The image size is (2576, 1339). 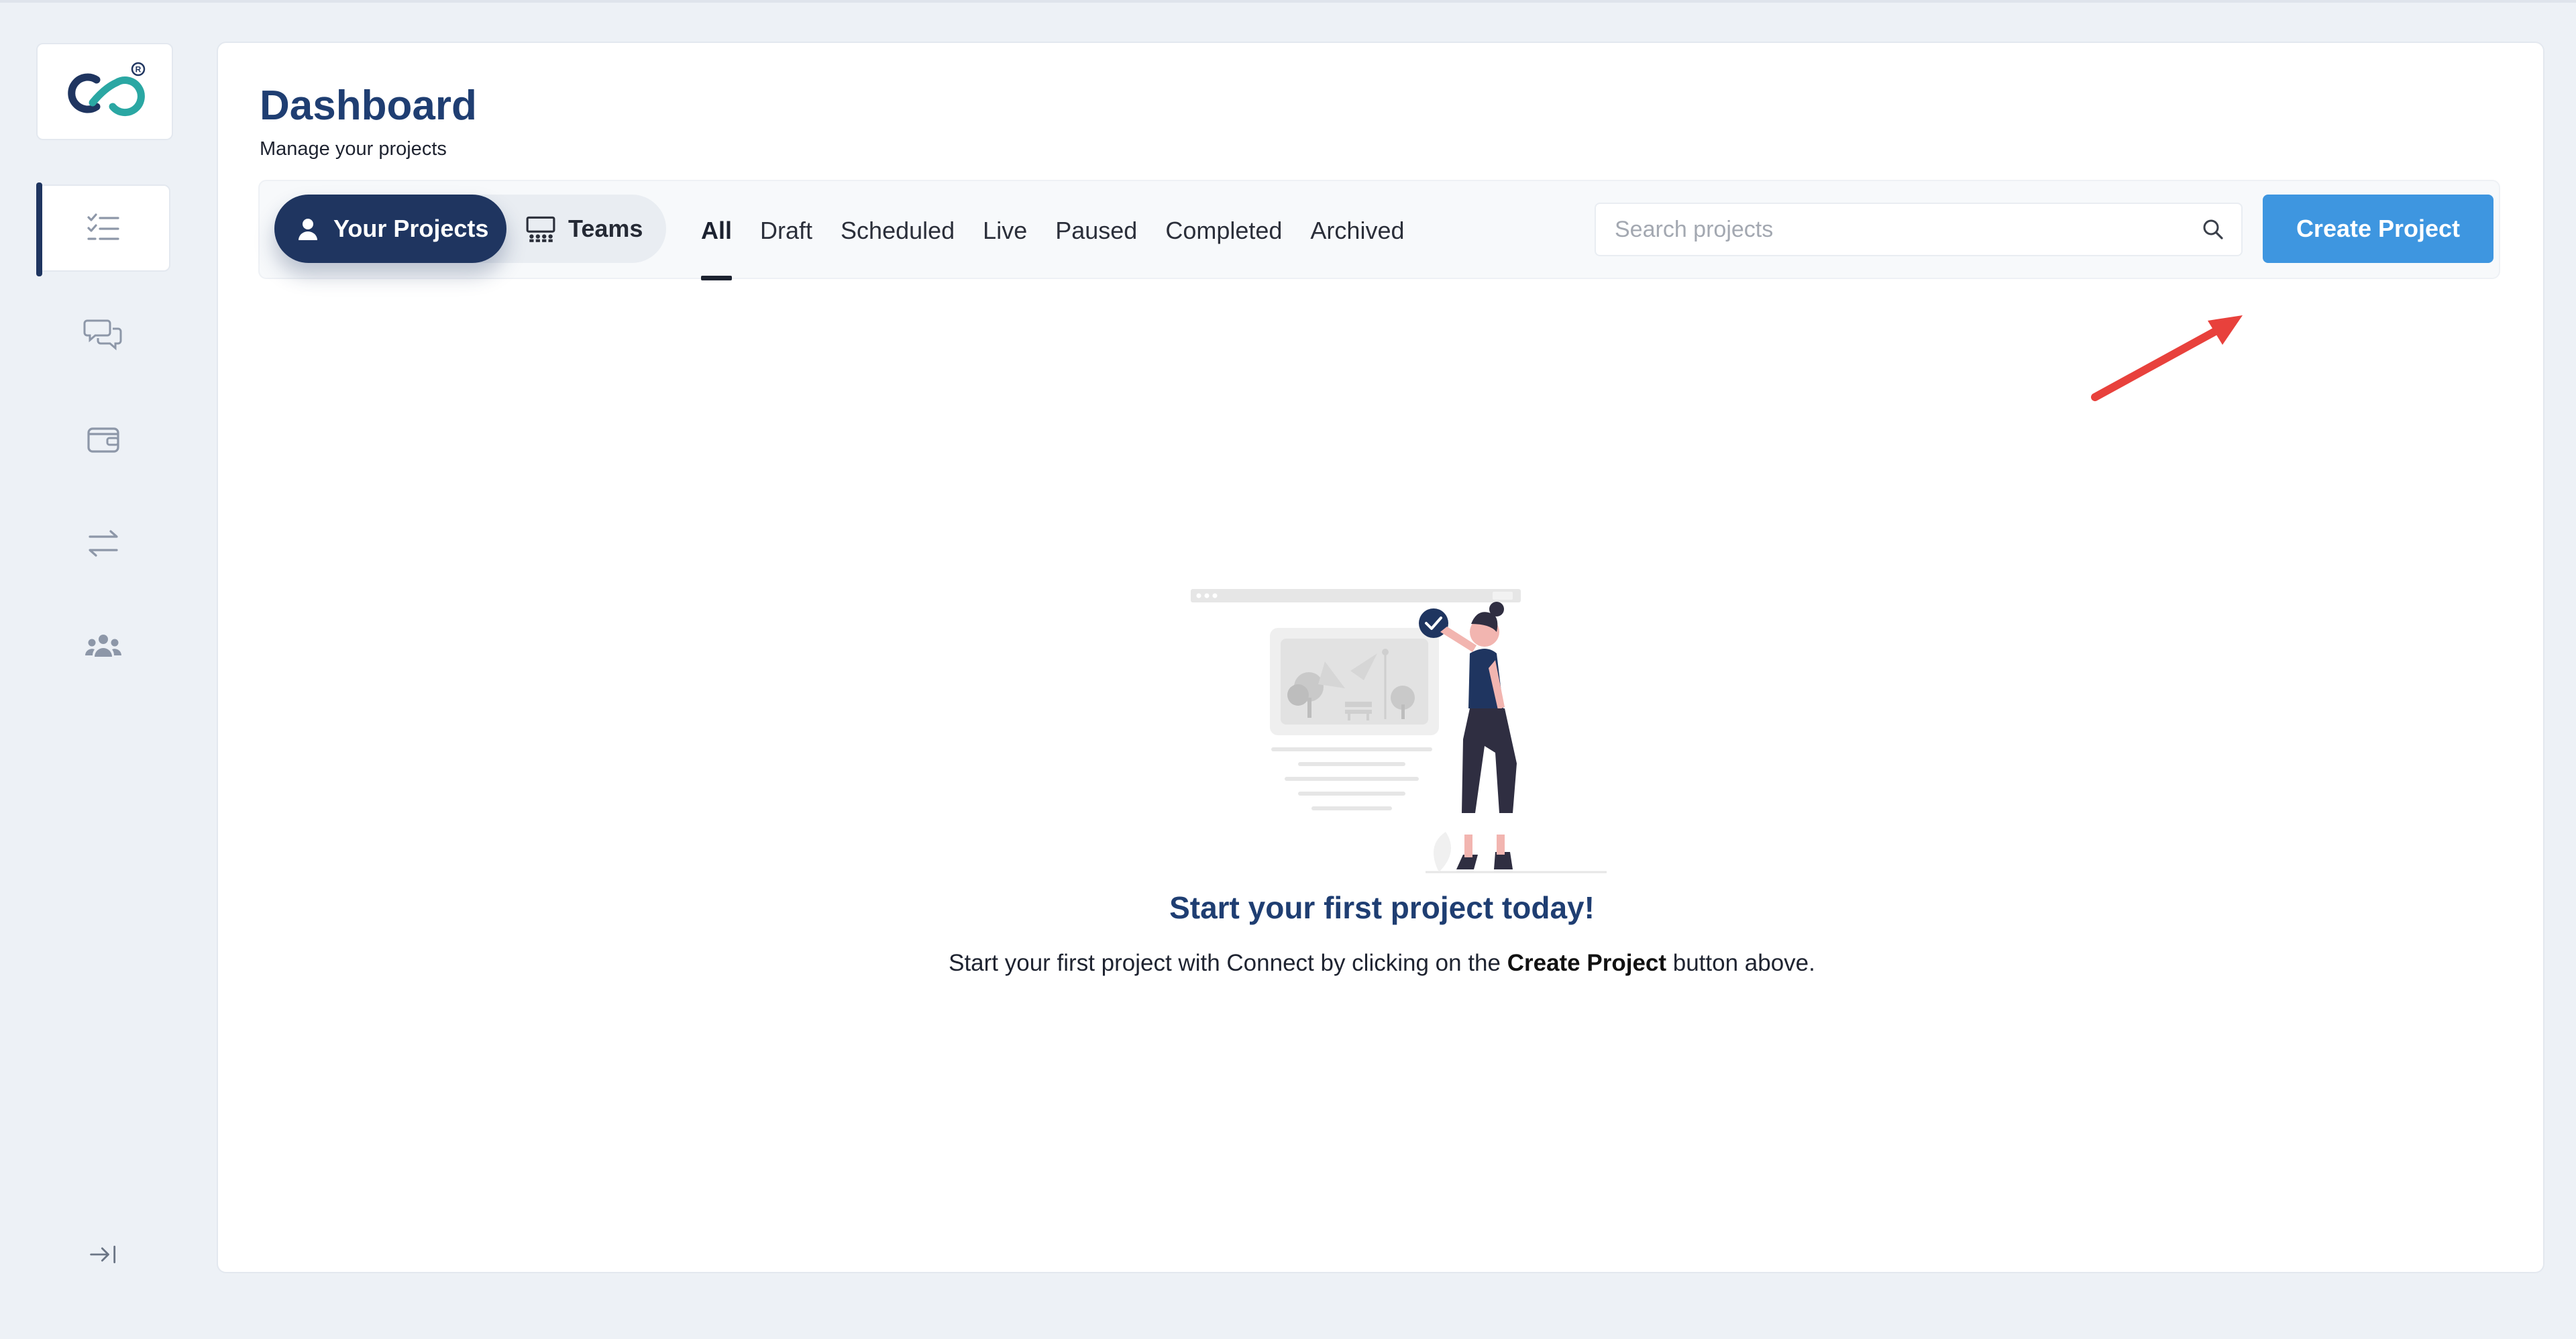 I want to click on team-users-icon, so click(x=103, y=646).